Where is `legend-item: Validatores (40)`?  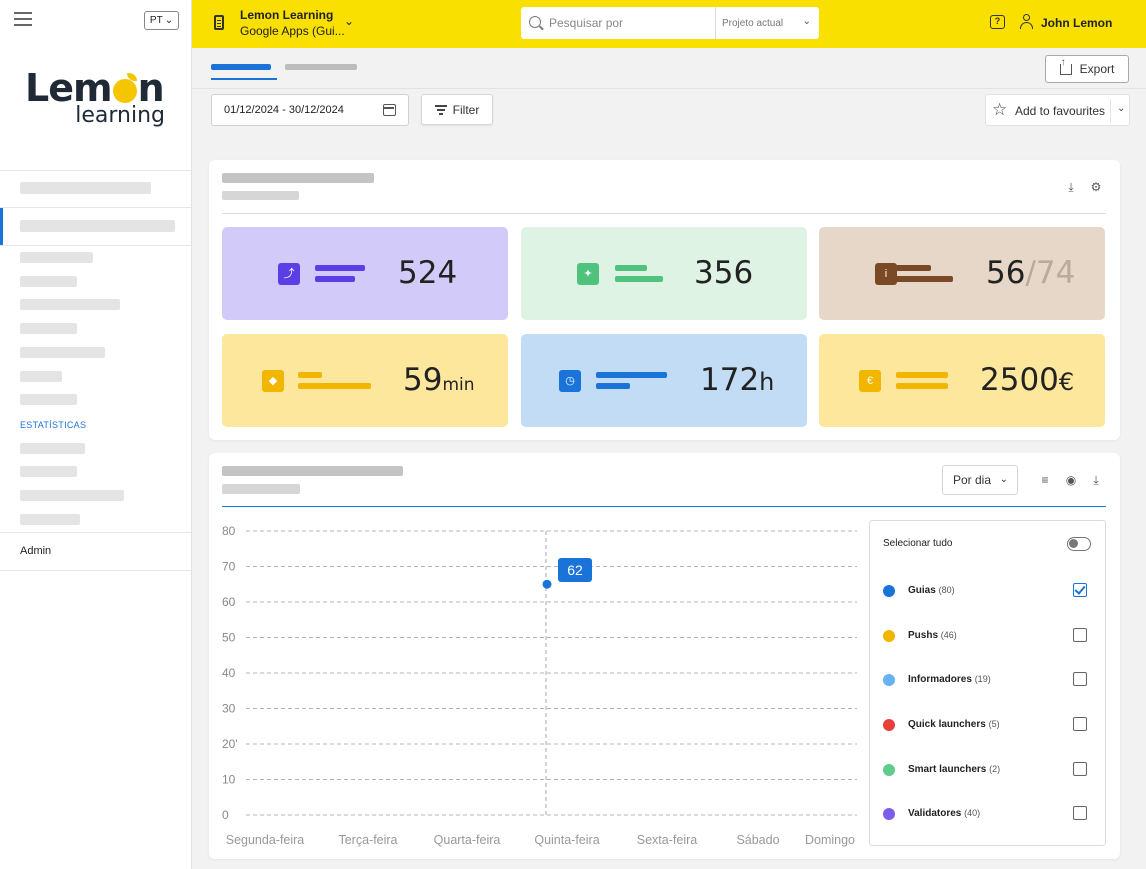 legend-item: Validatores (40) is located at coordinates (988, 815).